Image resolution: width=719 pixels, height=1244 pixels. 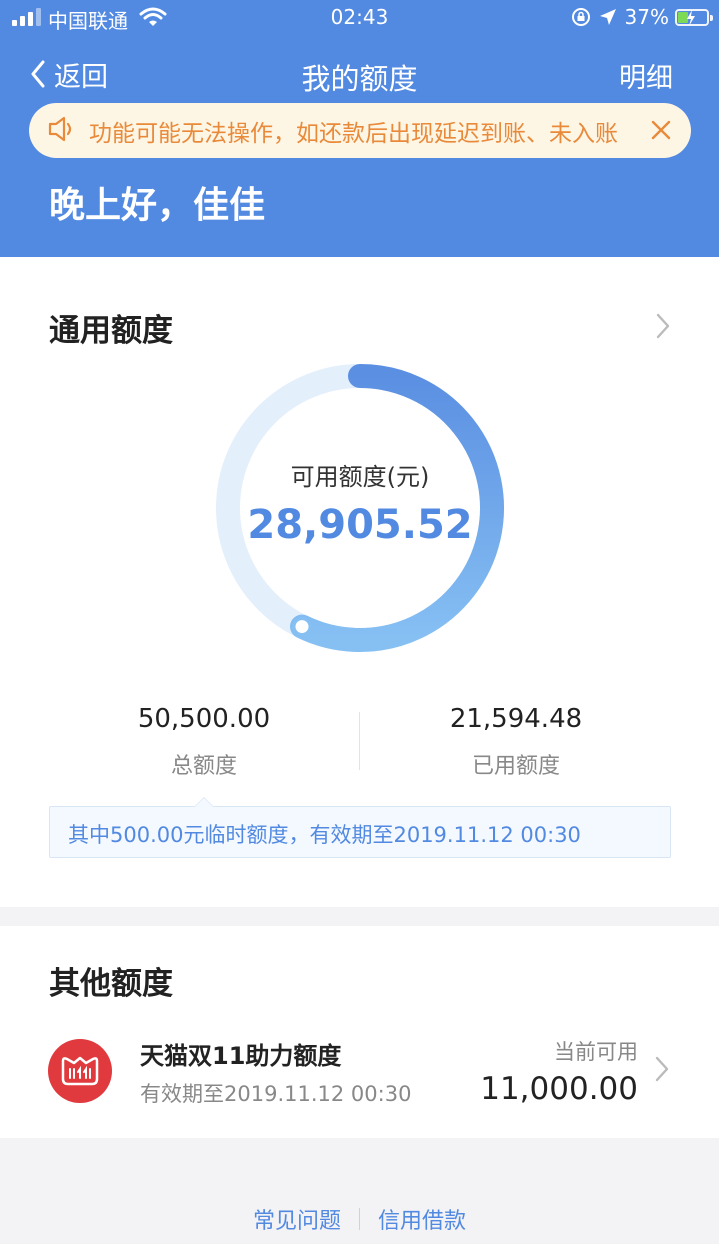 What do you see at coordinates (324, 835) in the screenshot?
I see `temp-credit-tip-text: 其中500.00元临时额度，有效期至2019.11.12 00:30` at bounding box center [324, 835].